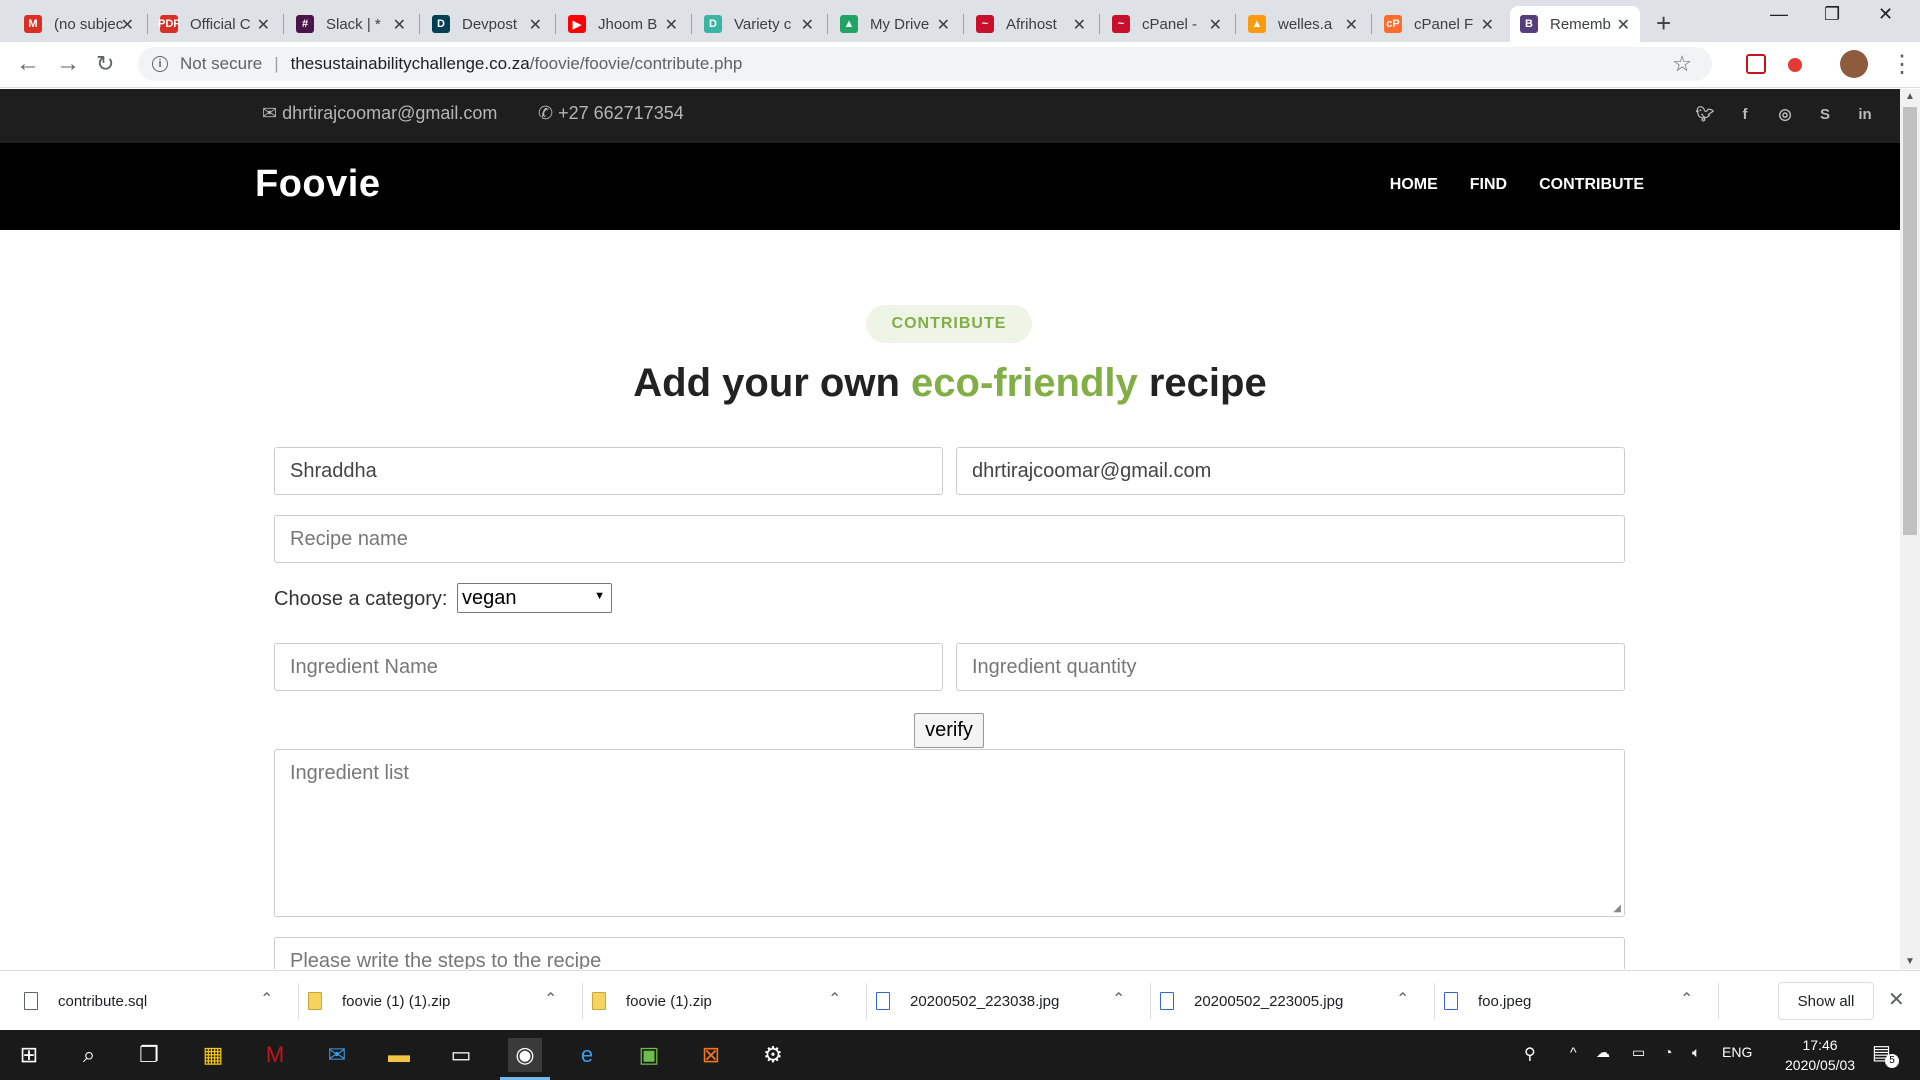 The height and width of the screenshot is (1080, 1920). Describe the element at coordinates (608, 471) in the screenshot. I see `name-input: Shraddha` at that location.